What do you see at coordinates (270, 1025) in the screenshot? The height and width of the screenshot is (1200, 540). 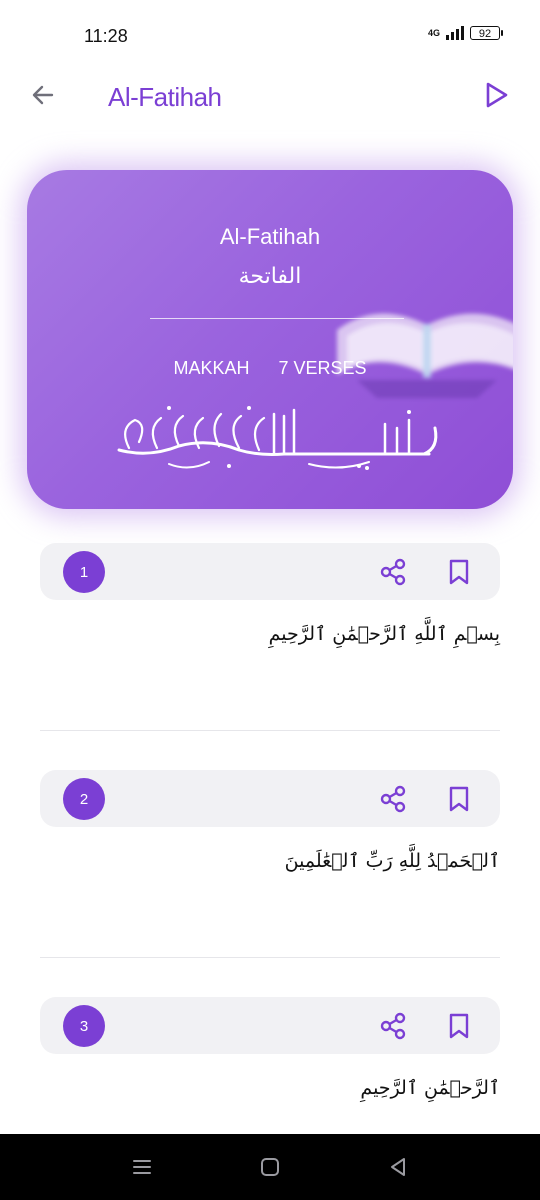 I see `verse-header: 3` at bounding box center [270, 1025].